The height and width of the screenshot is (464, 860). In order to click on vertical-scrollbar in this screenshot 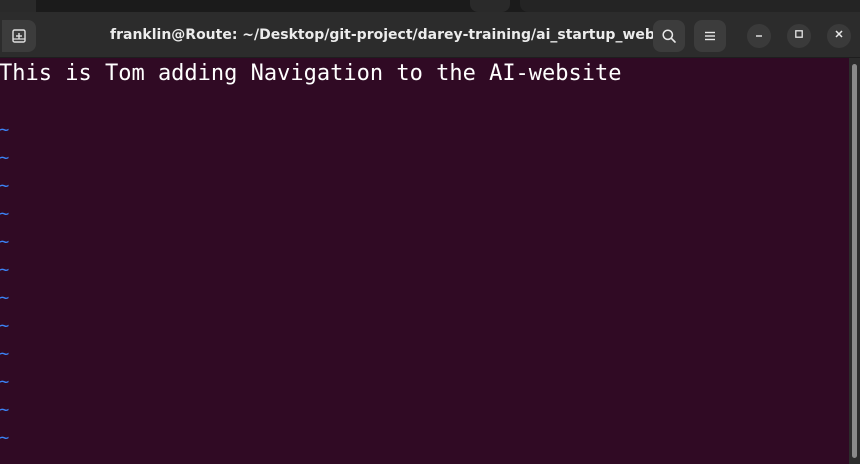, I will do `click(854, 261)`.